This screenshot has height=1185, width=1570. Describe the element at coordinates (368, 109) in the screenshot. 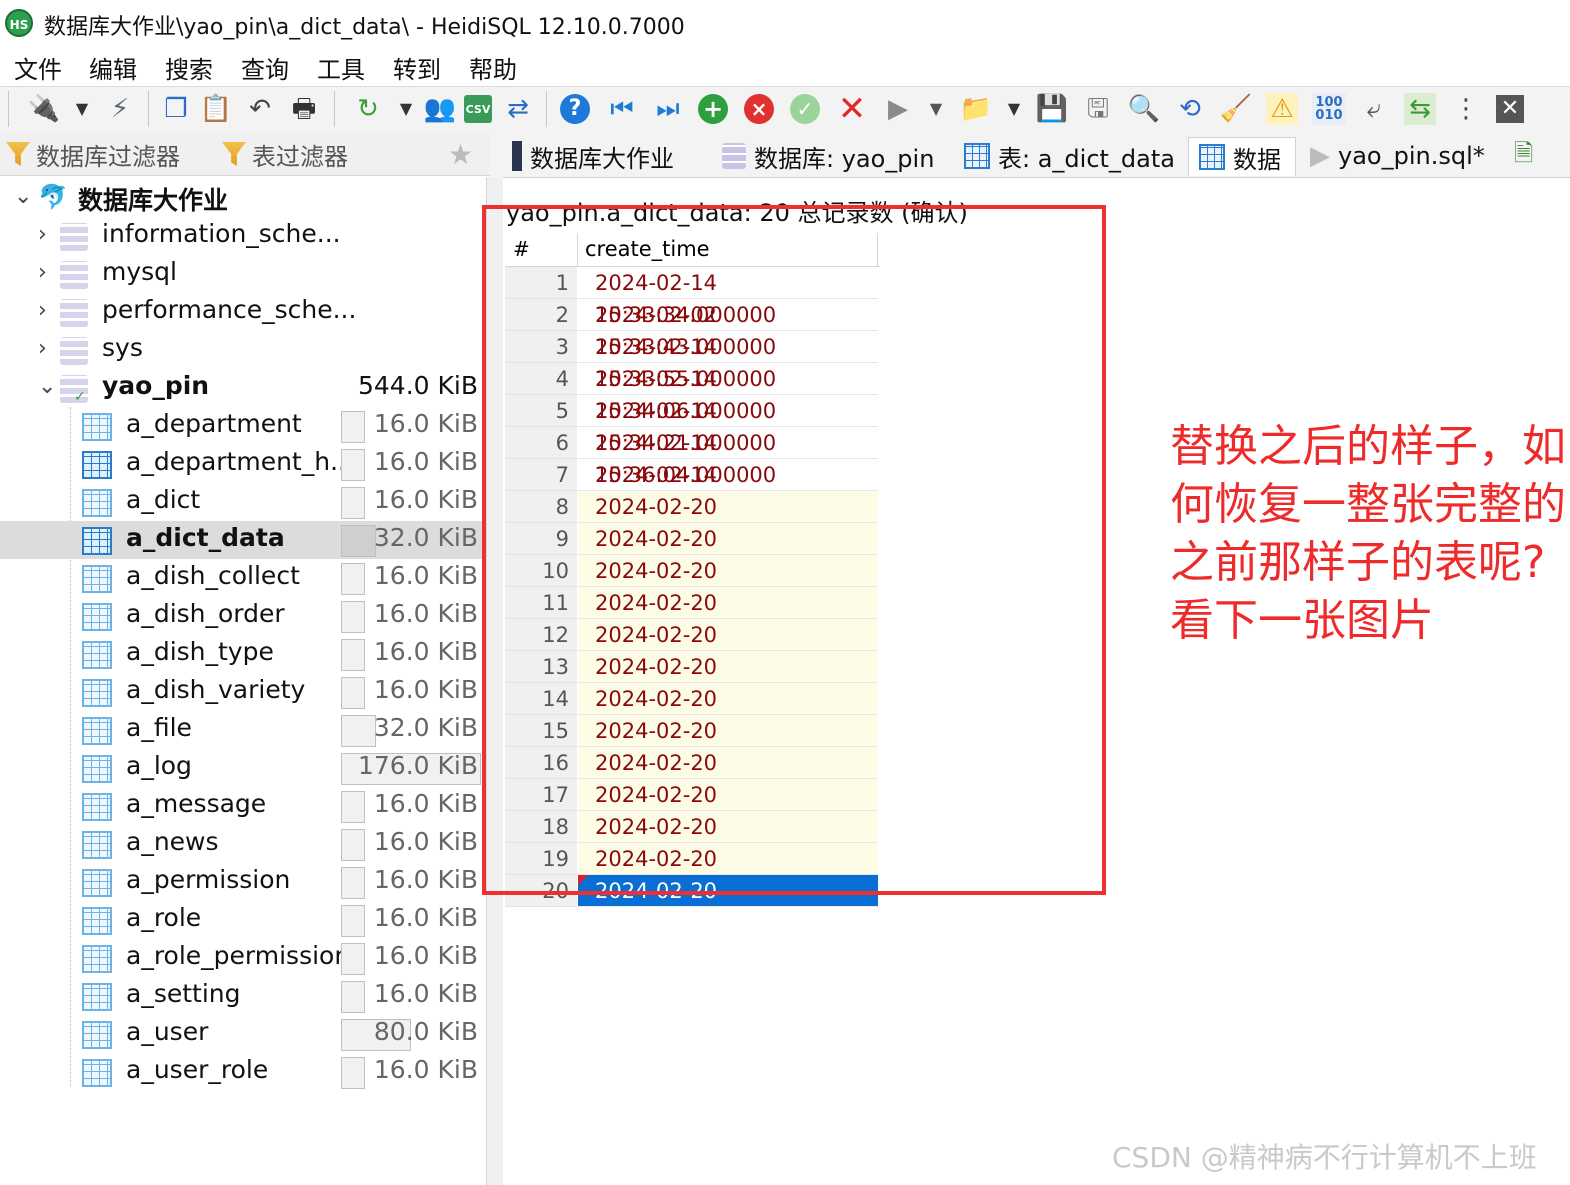

I see `refresh-icon: ↻` at that location.